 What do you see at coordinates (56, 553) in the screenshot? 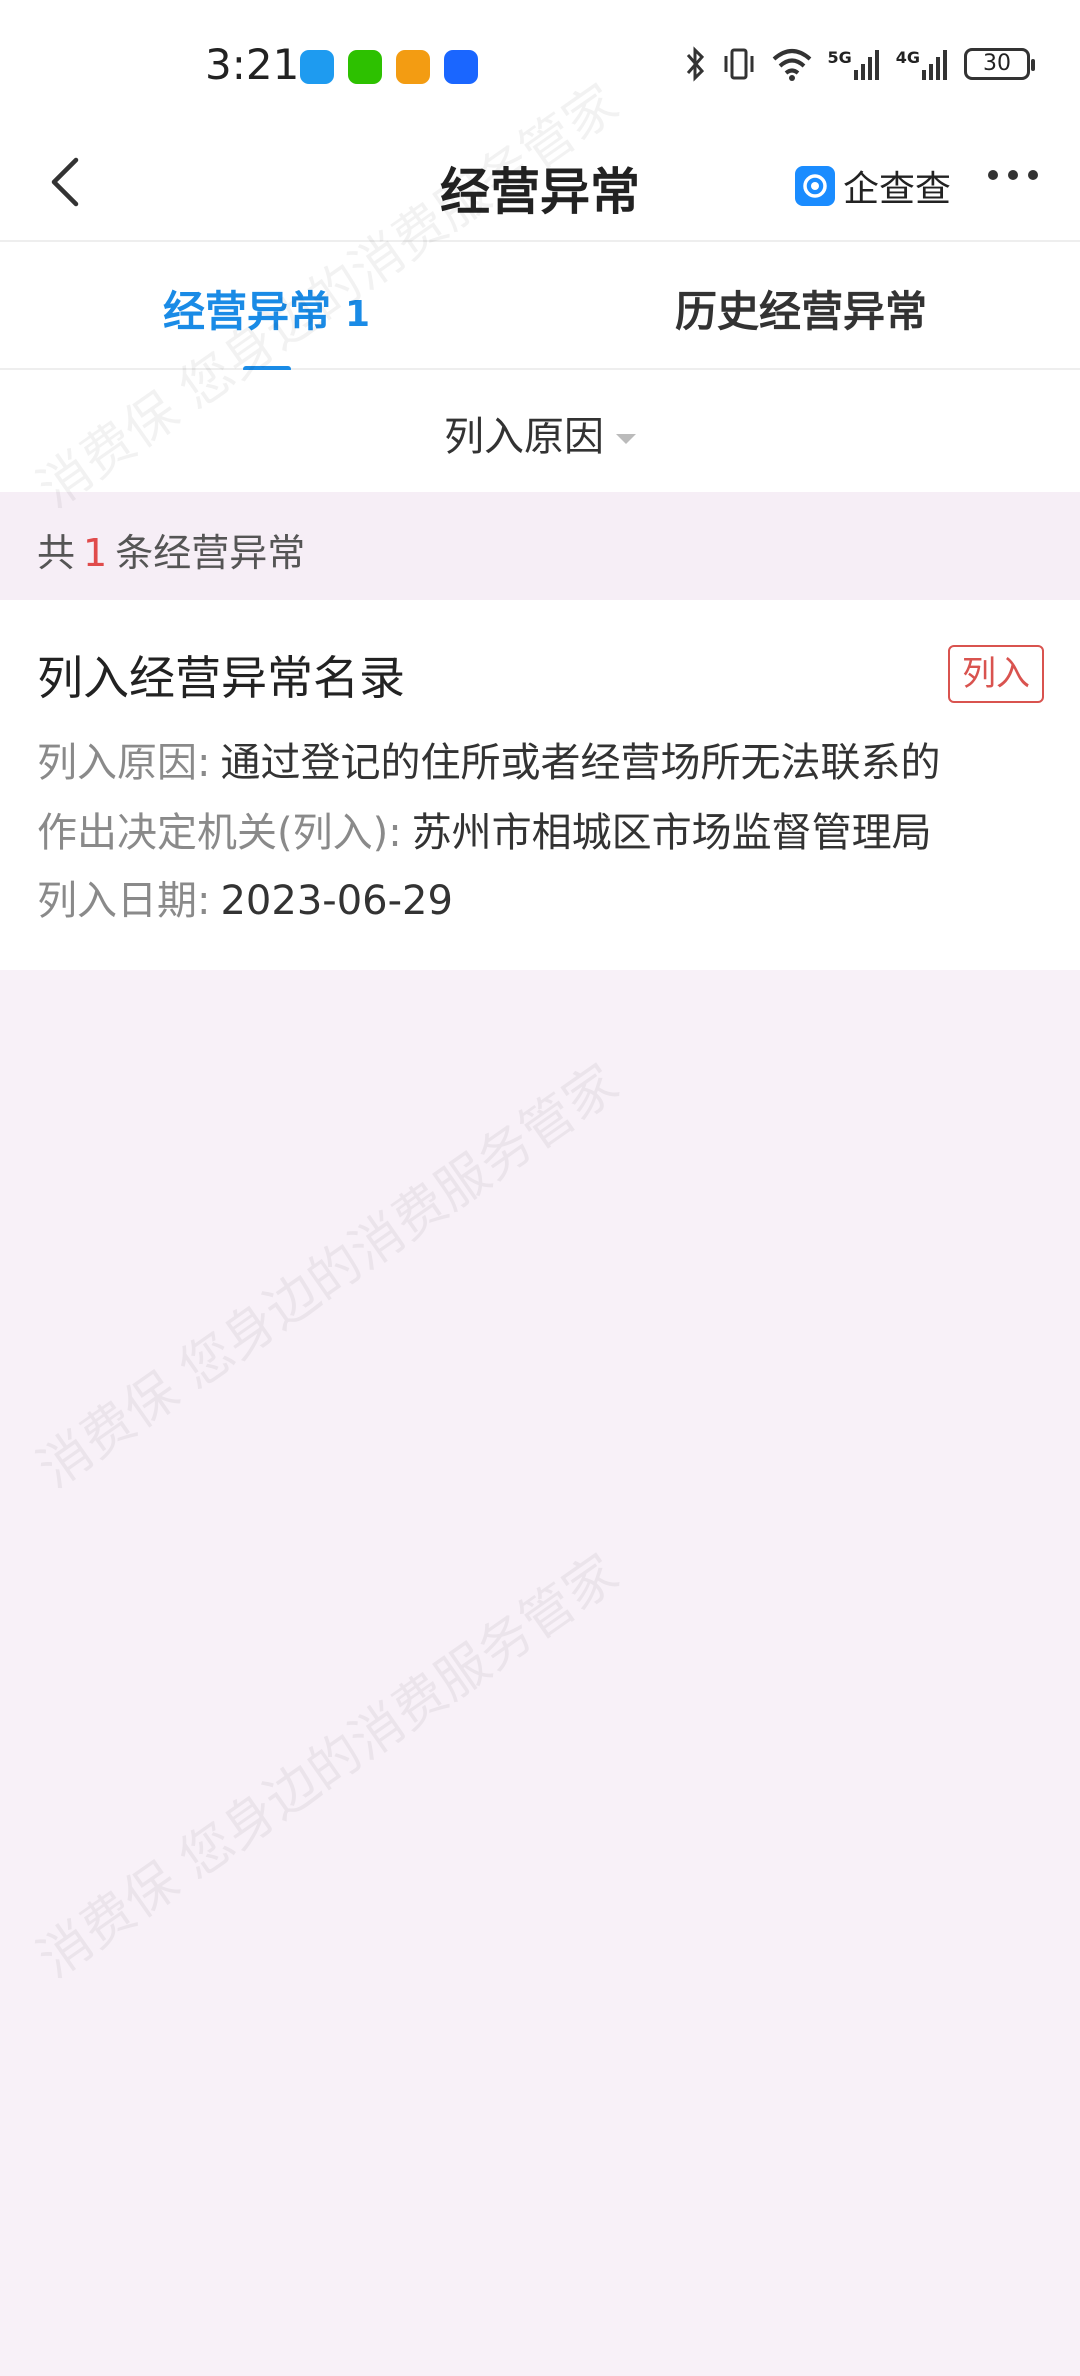
I see `count-prefix: 共` at bounding box center [56, 553].